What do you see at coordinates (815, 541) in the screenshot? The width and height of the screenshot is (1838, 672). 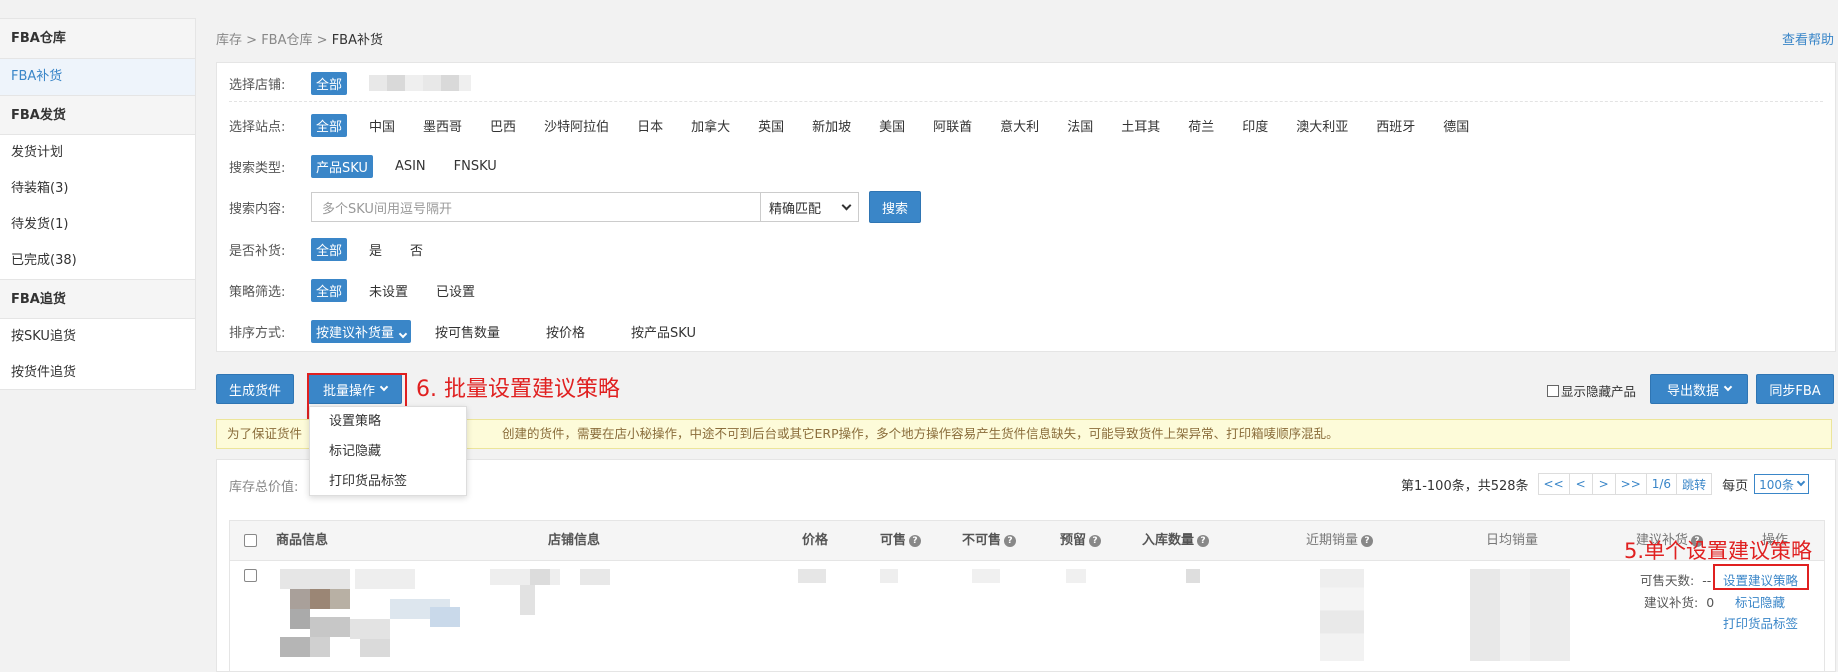 I see `col-price: 价格` at bounding box center [815, 541].